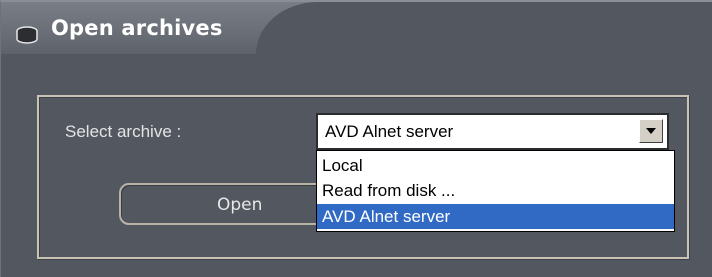 This screenshot has height=277, width=712. What do you see at coordinates (123, 131) in the screenshot?
I see `select-archive-label: Select archive :` at bounding box center [123, 131].